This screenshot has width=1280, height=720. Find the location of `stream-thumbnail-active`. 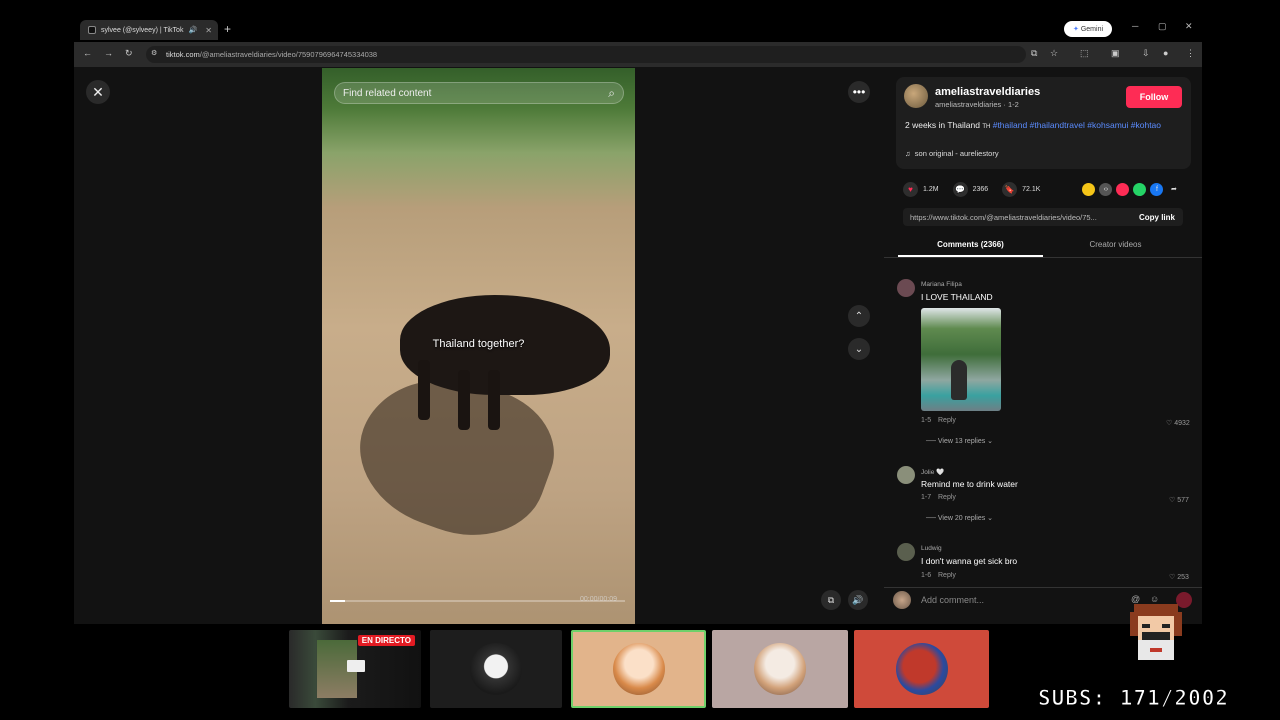

stream-thumbnail-active is located at coordinates (638, 669).